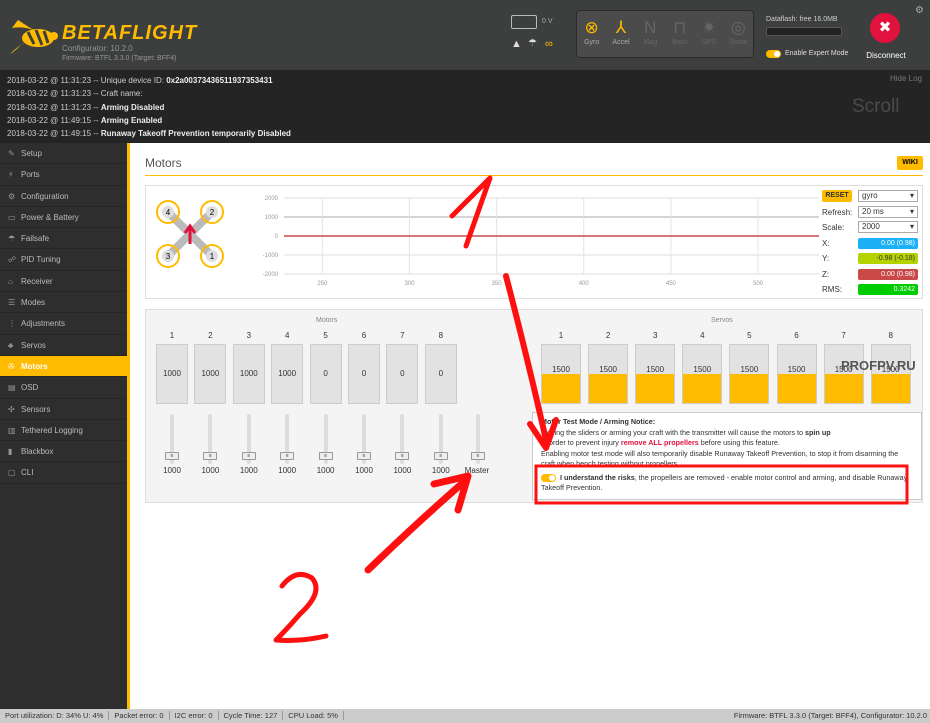 The height and width of the screenshot is (723, 930). Describe the element at coordinates (63, 388) in the screenshot. I see `sidebar-item-osd: ▤ OSD` at that location.